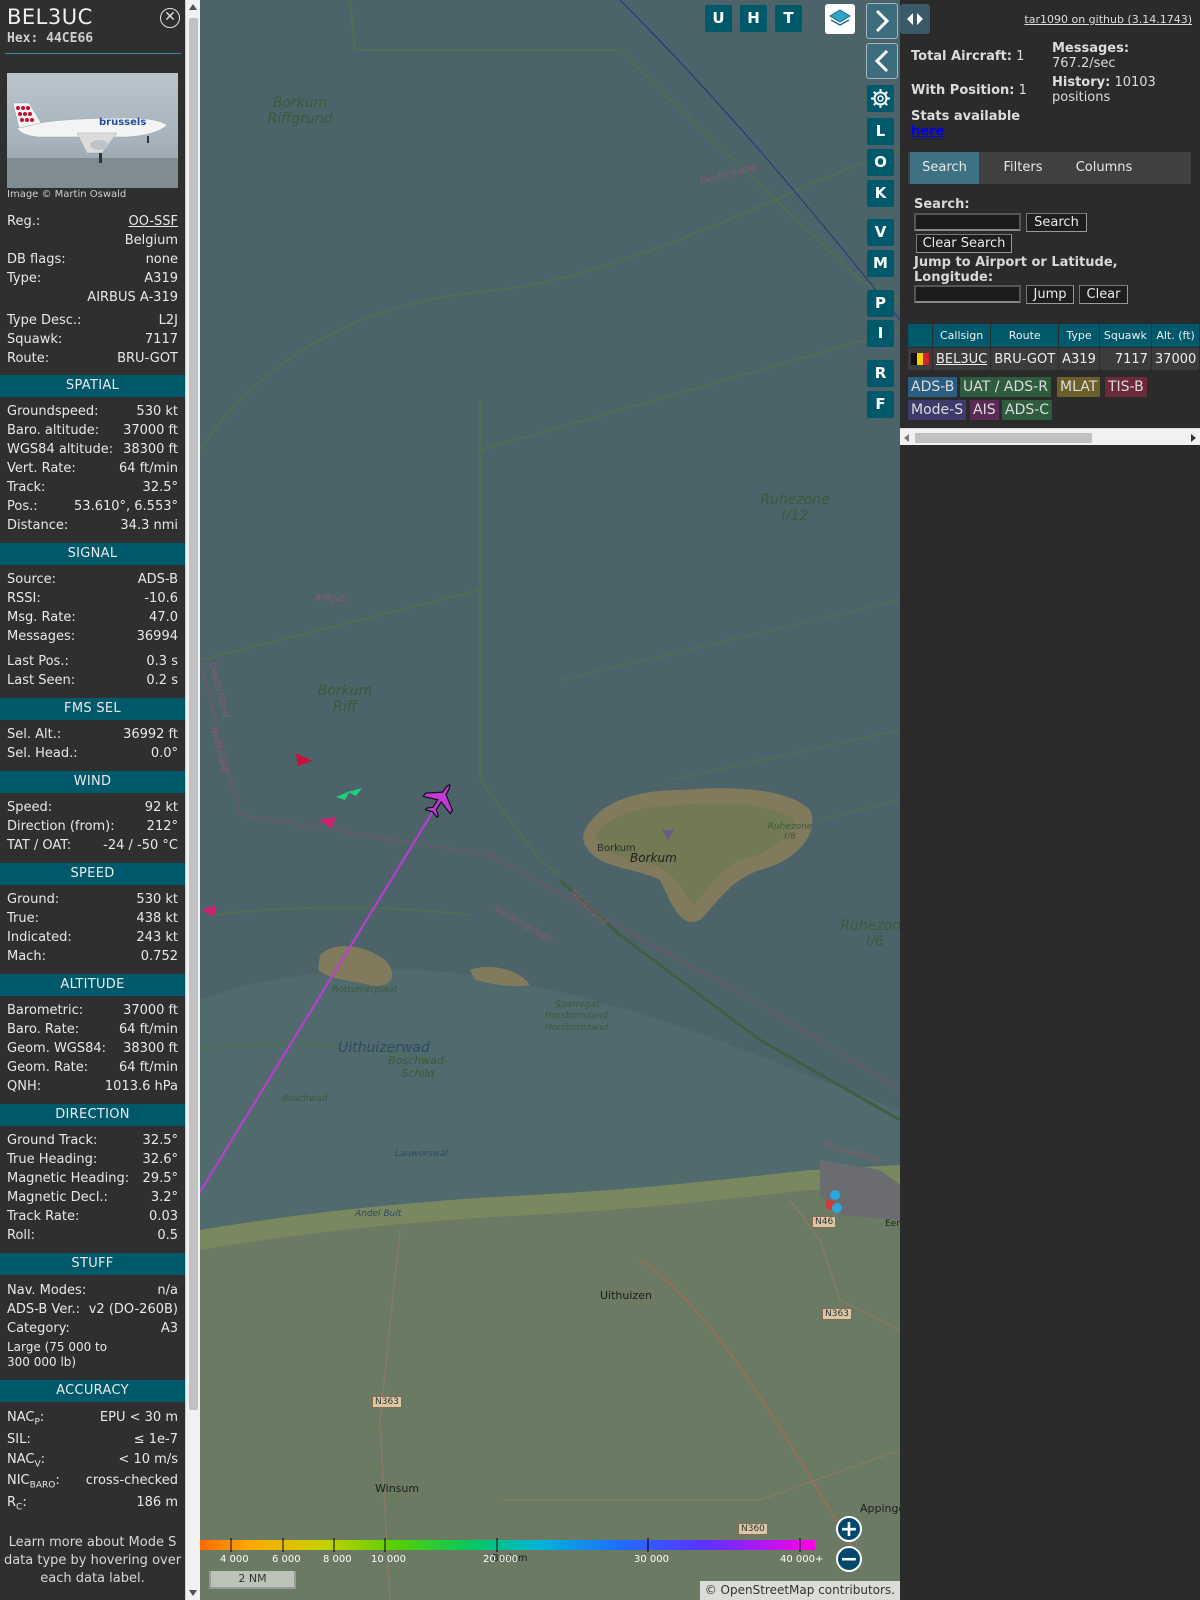 Image resolution: width=1200 pixels, height=1600 pixels. I want to click on toolbar-button-t: T, so click(788, 18).